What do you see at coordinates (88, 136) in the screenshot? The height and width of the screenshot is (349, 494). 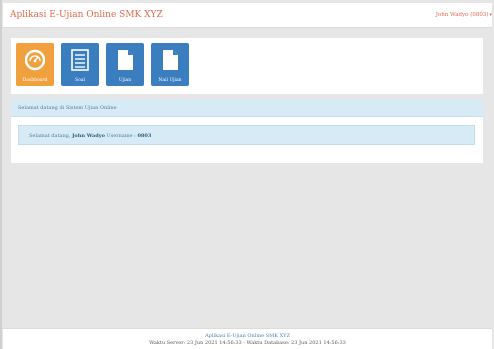 I see `user-name: John Wadyo` at bounding box center [88, 136].